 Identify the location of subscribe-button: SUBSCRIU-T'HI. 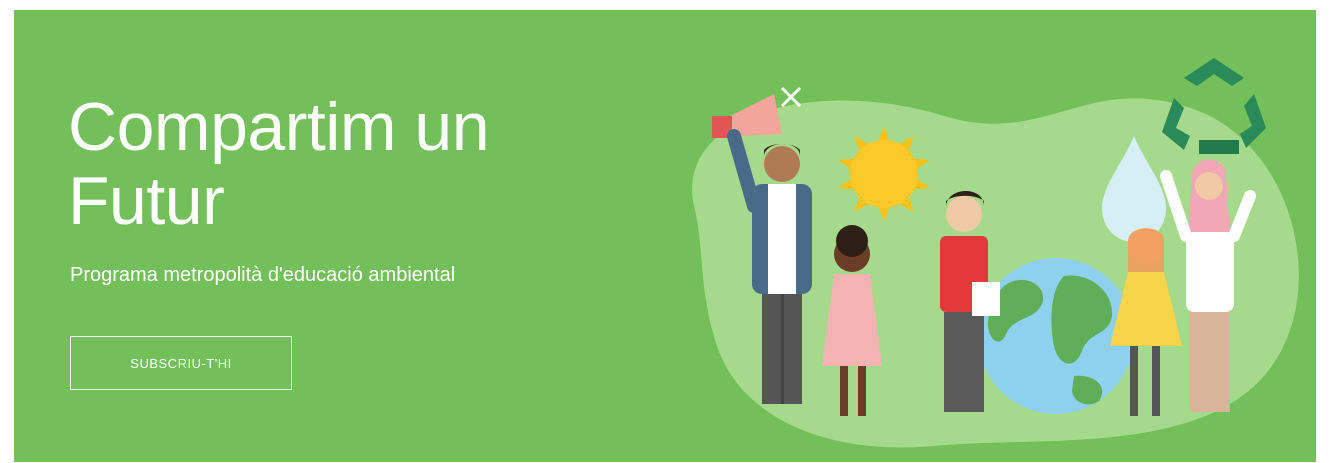
(181, 363).